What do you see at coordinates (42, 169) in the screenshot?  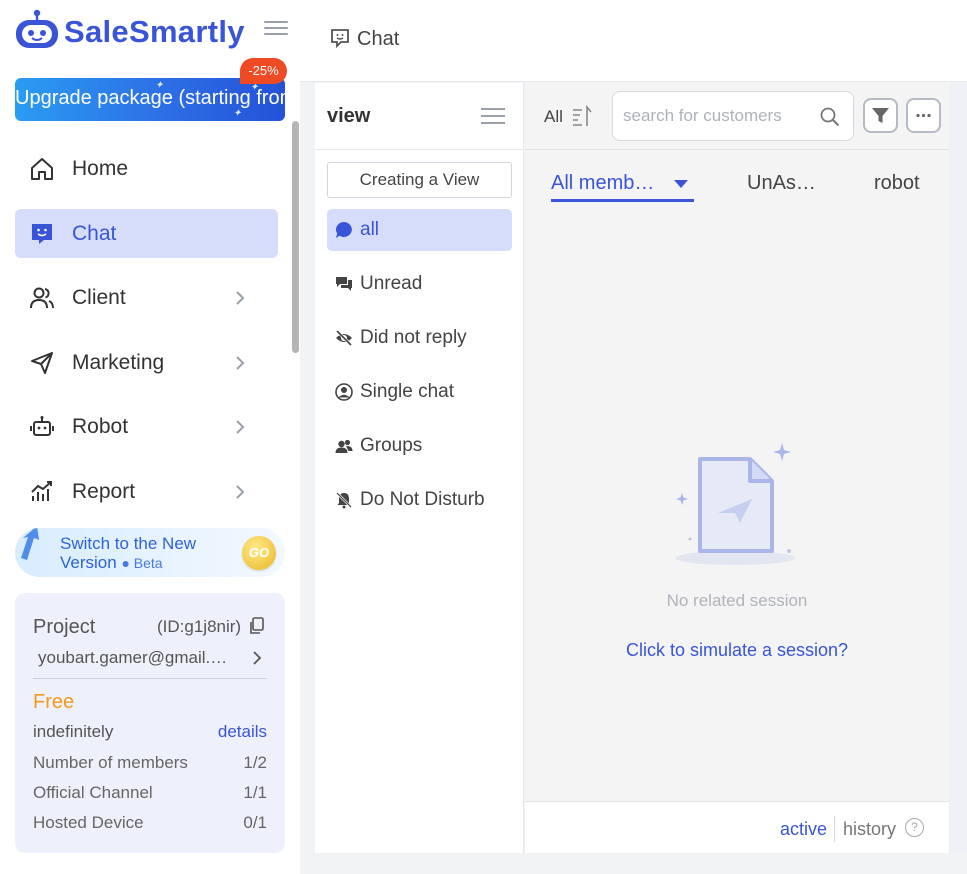 I see `home-icon` at bounding box center [42, 169].